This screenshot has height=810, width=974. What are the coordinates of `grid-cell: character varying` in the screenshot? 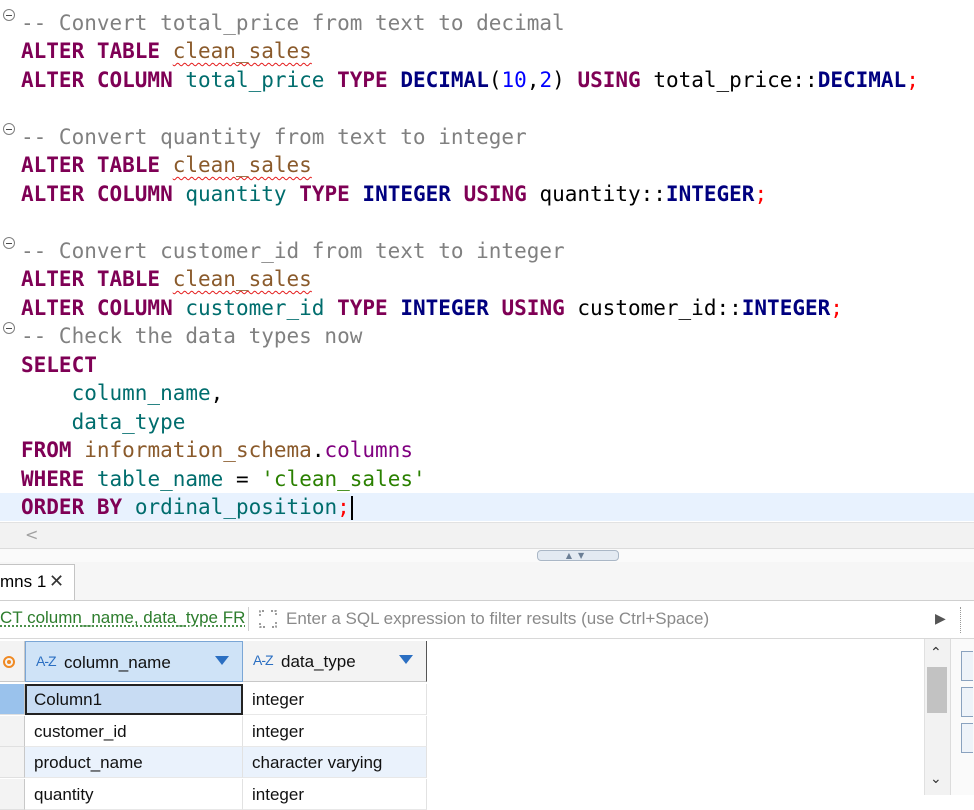 It's located at (335, 762).